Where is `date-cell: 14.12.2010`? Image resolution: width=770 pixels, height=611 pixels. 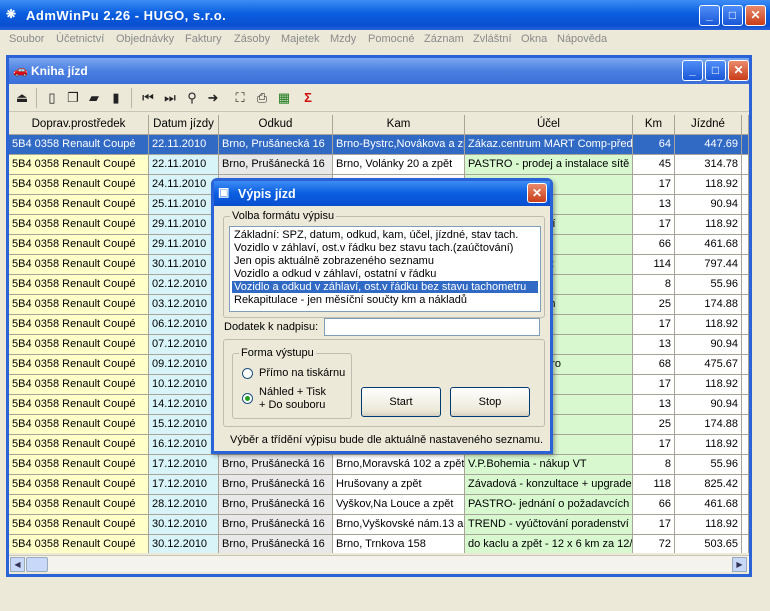
date-cell: 14.12.2010 is located at coordinates (184, 405).